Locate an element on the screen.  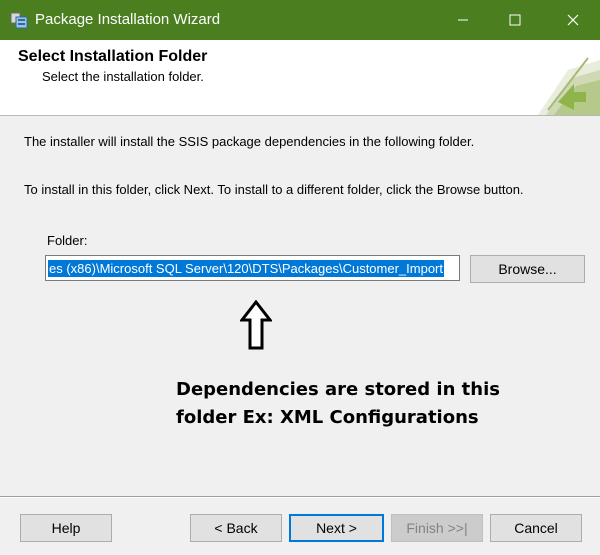
cancel-button: Cancel is located at coordinates (536, 528).